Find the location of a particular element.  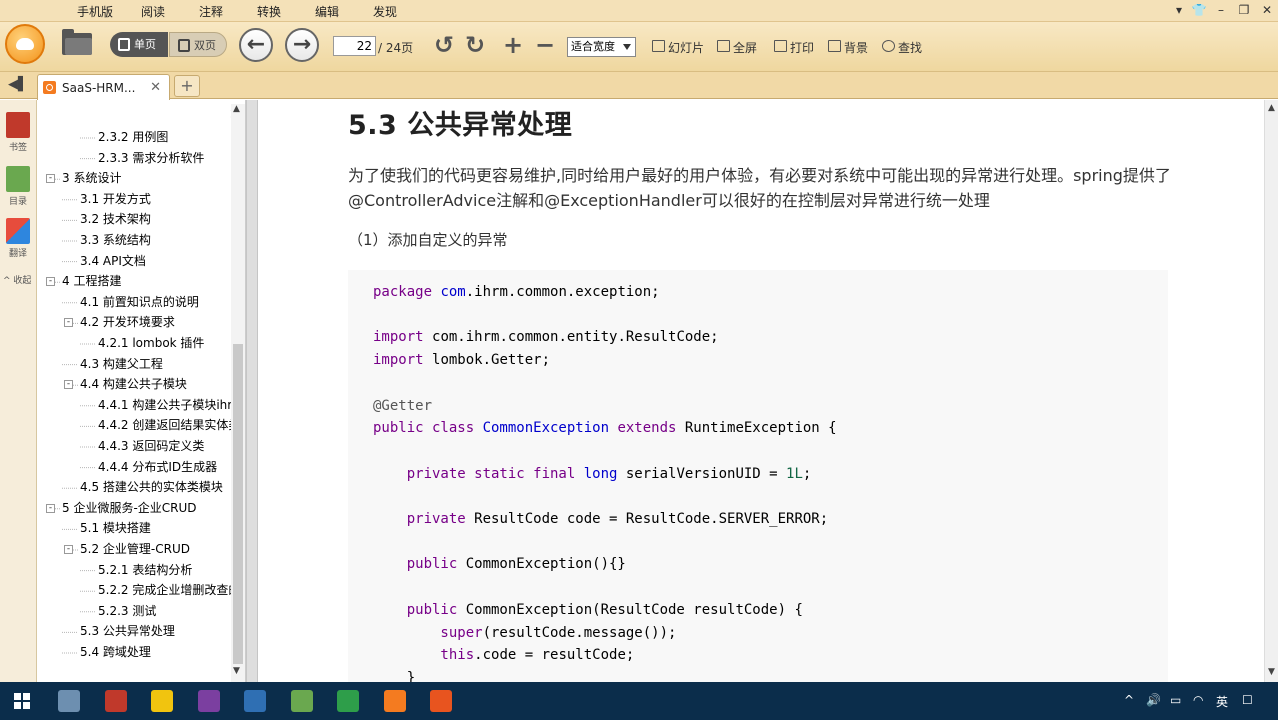

toc-tab: 目录 is located at coordinates (18, 186).